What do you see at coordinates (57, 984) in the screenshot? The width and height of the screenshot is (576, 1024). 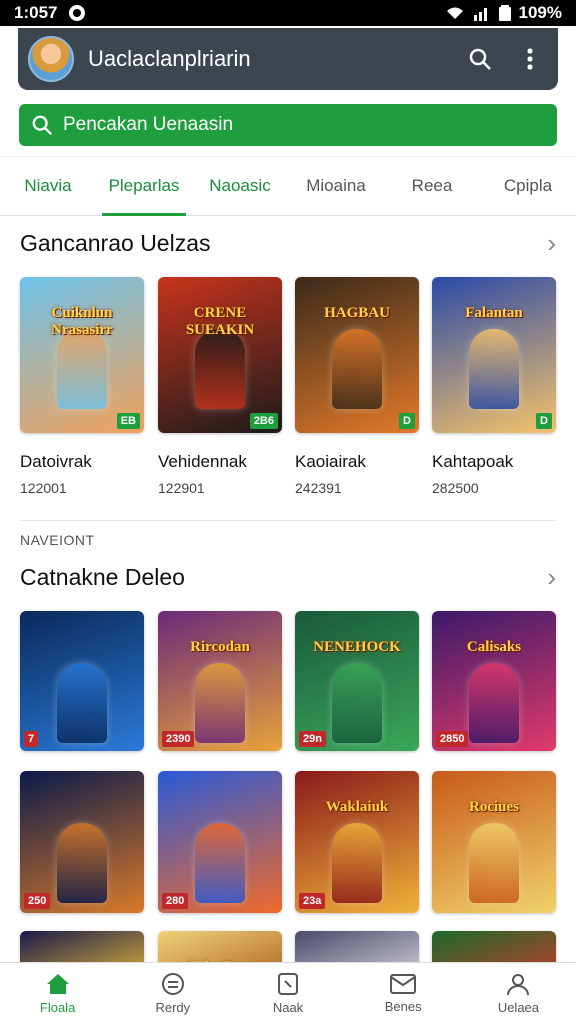 I see `home-icon` at bounding box center [57, 984].